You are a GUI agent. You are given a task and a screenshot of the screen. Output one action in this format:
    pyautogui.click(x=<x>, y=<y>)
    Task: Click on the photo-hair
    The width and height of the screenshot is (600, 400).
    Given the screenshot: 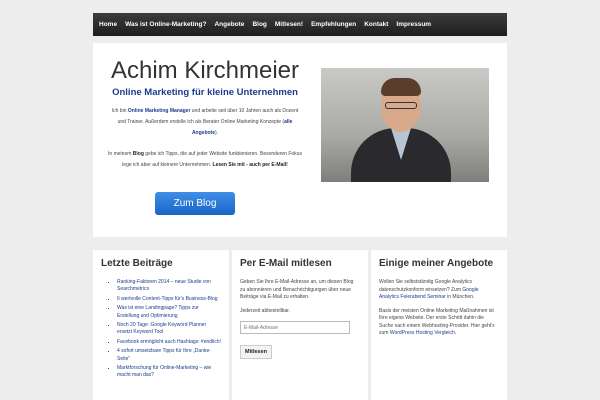 What is the action you would take?
    pyautogui.click(x=401, y=87)
    